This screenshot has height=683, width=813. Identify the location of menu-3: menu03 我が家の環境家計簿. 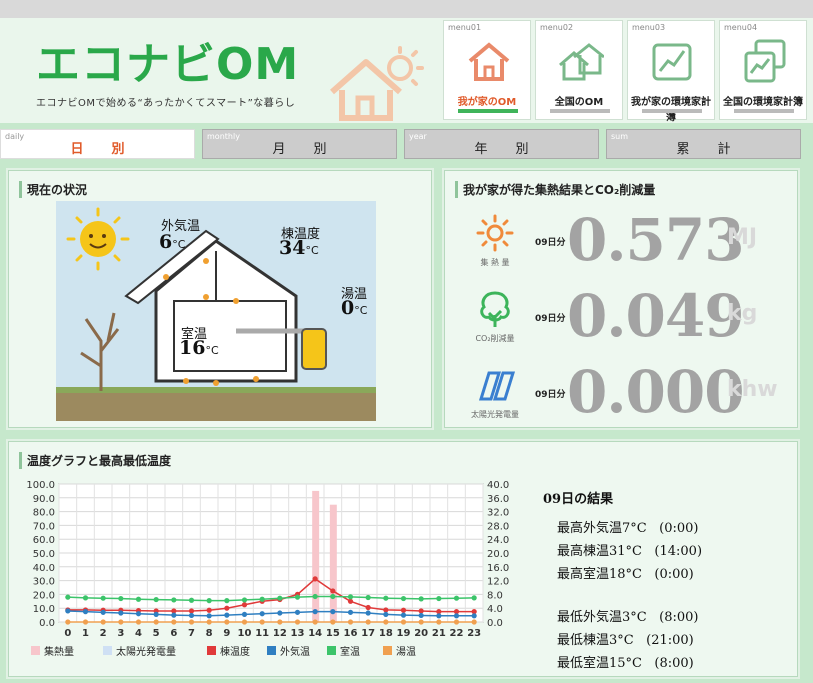
(671, 71).